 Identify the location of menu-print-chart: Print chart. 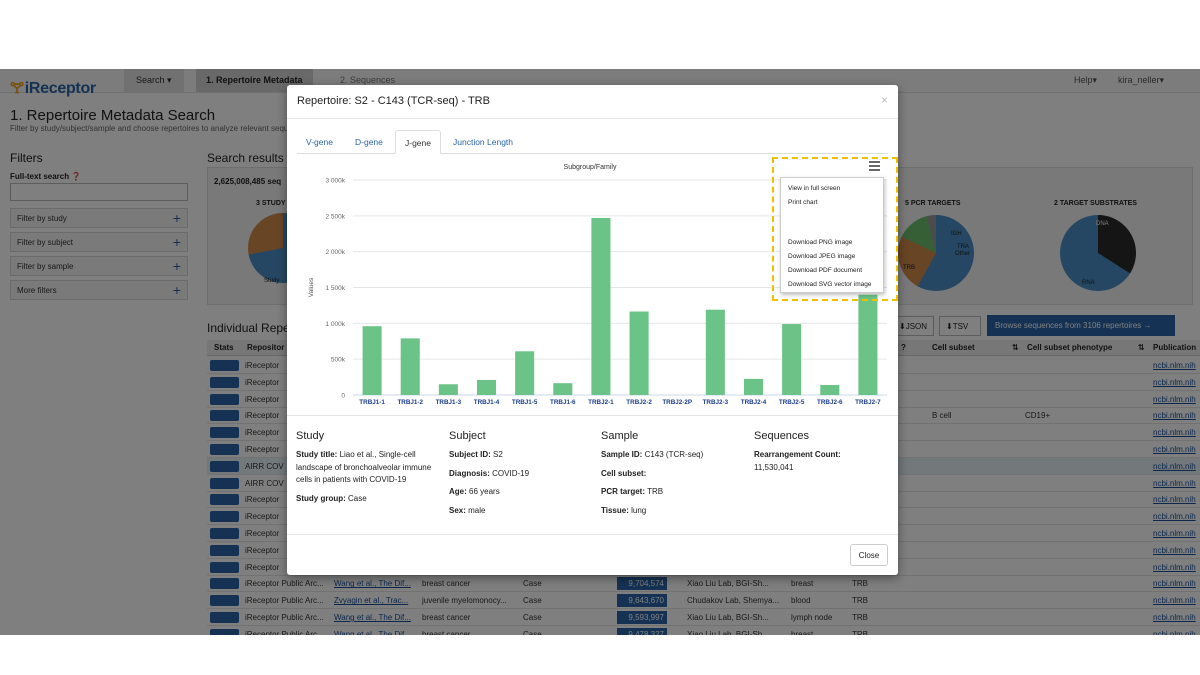
(803, 202).